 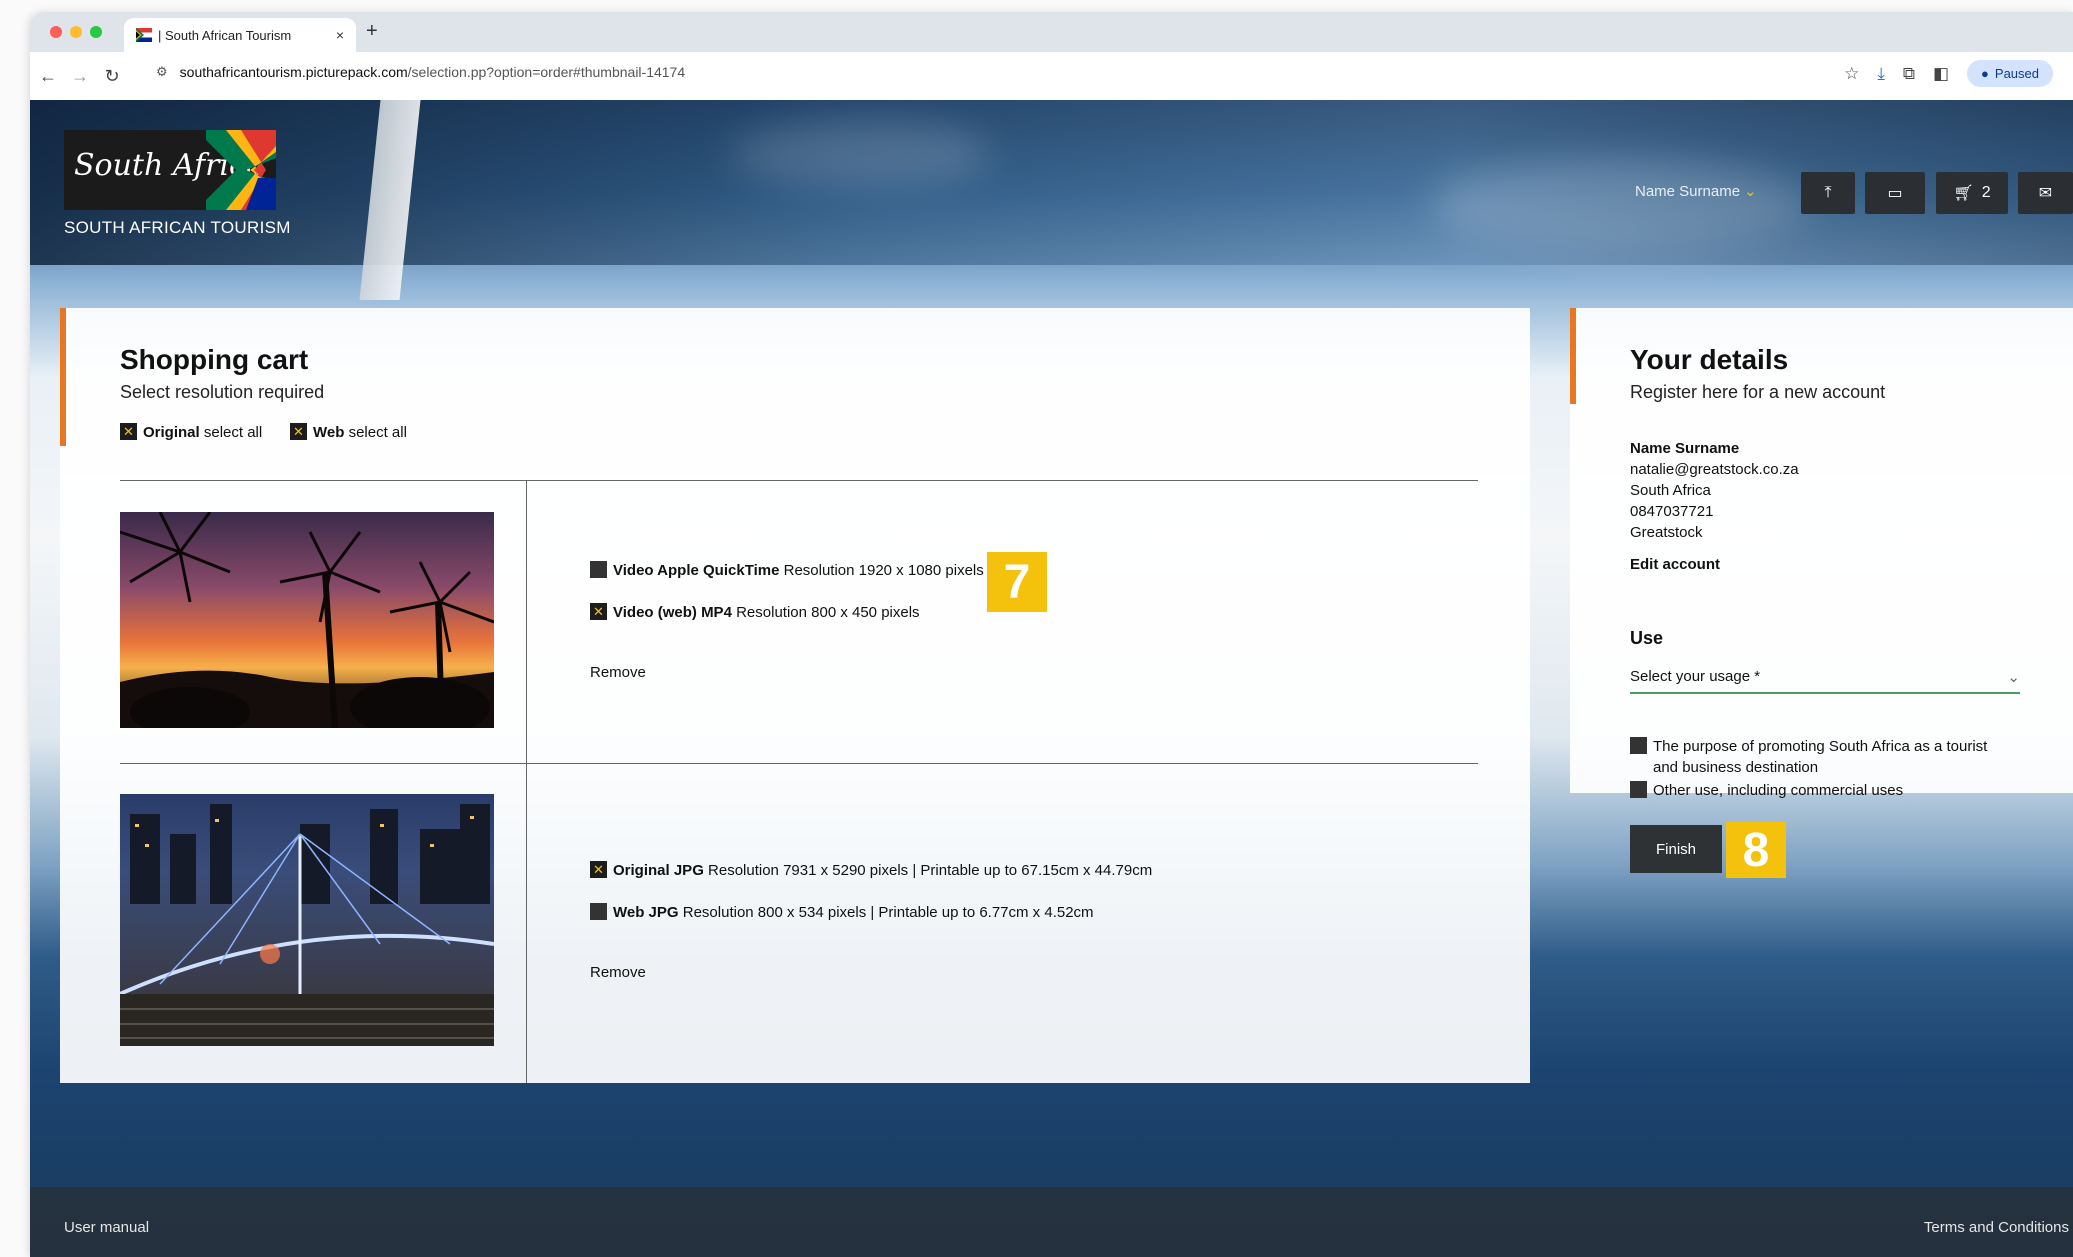 I want to click on option-name: Web JPG, so click(x=646, y=912).